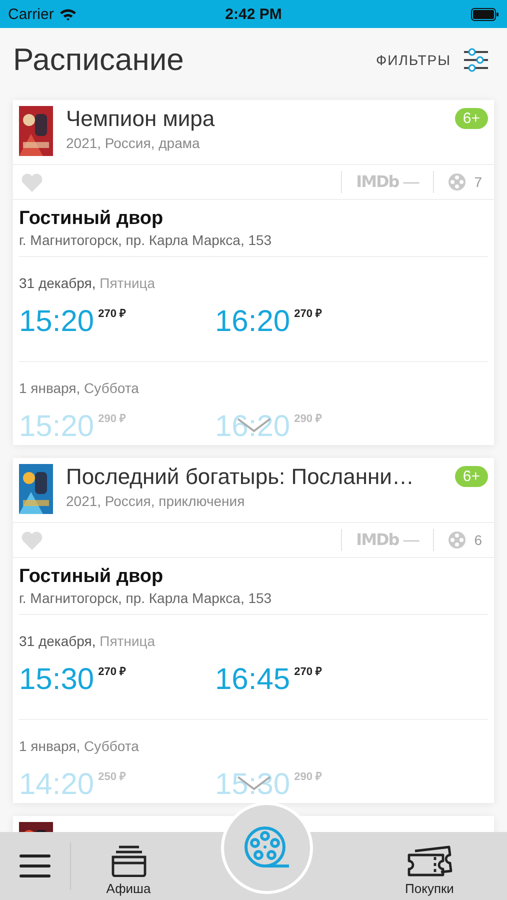 This screenshot has width=507, height=900. Describe the element at coordinates (484, 14) in the screenshot. I see `battery-icon` at that location.